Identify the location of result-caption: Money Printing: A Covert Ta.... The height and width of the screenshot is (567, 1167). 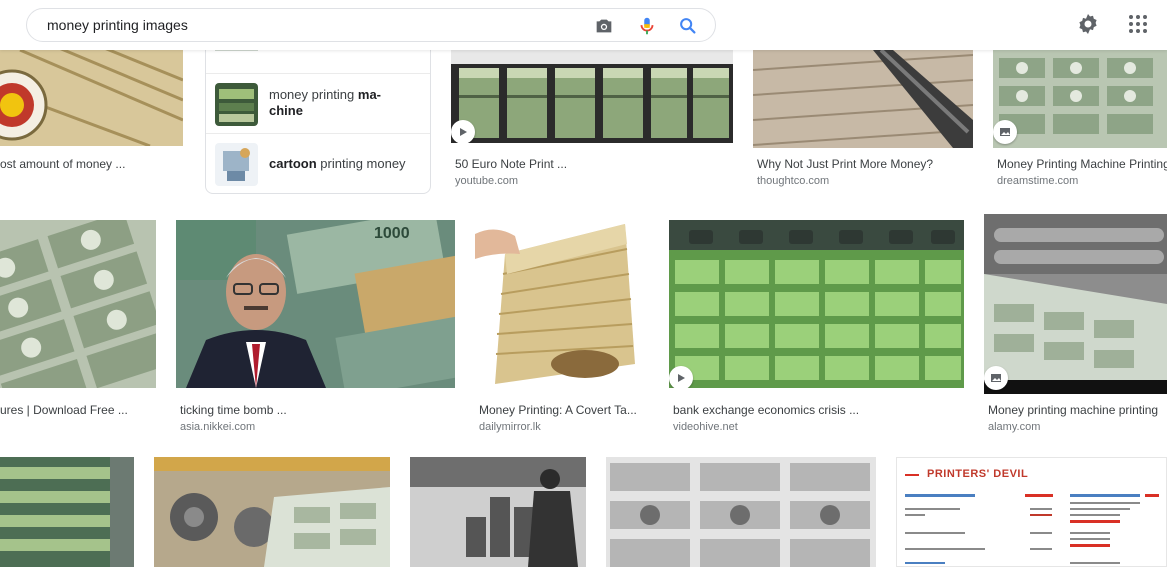
(561, 410).